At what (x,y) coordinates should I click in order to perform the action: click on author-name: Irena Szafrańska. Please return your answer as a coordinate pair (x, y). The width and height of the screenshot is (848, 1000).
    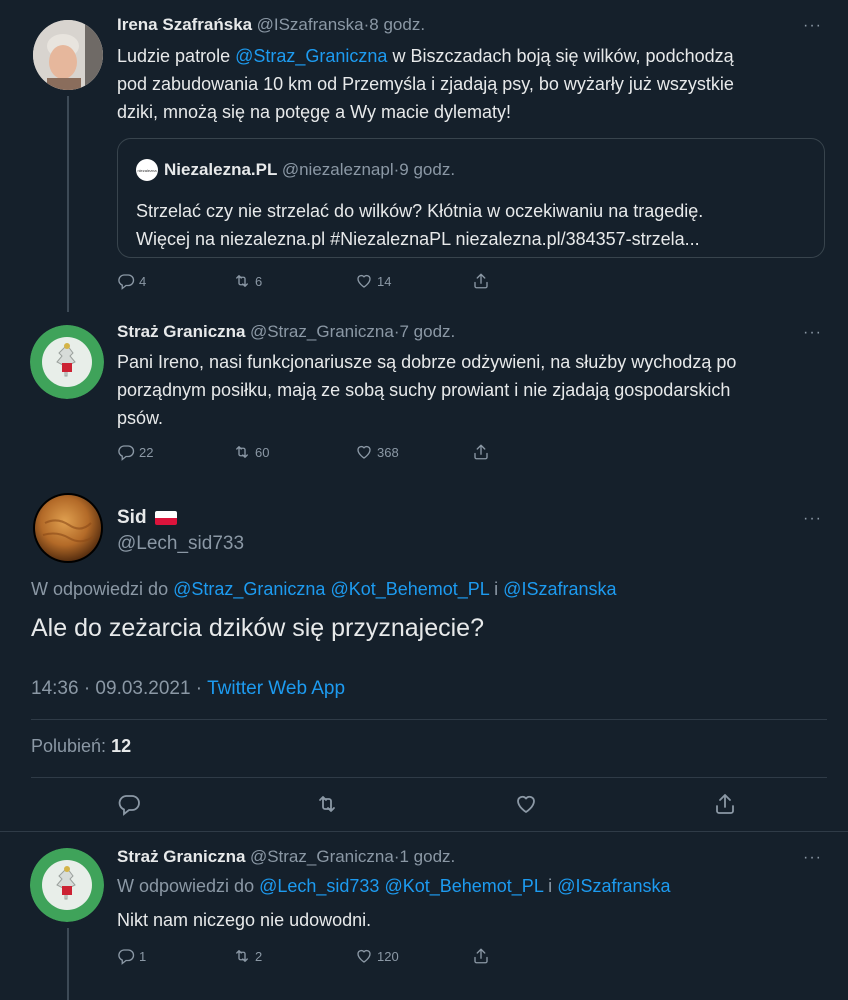
    Looking at the image, I should click on (184, 24).